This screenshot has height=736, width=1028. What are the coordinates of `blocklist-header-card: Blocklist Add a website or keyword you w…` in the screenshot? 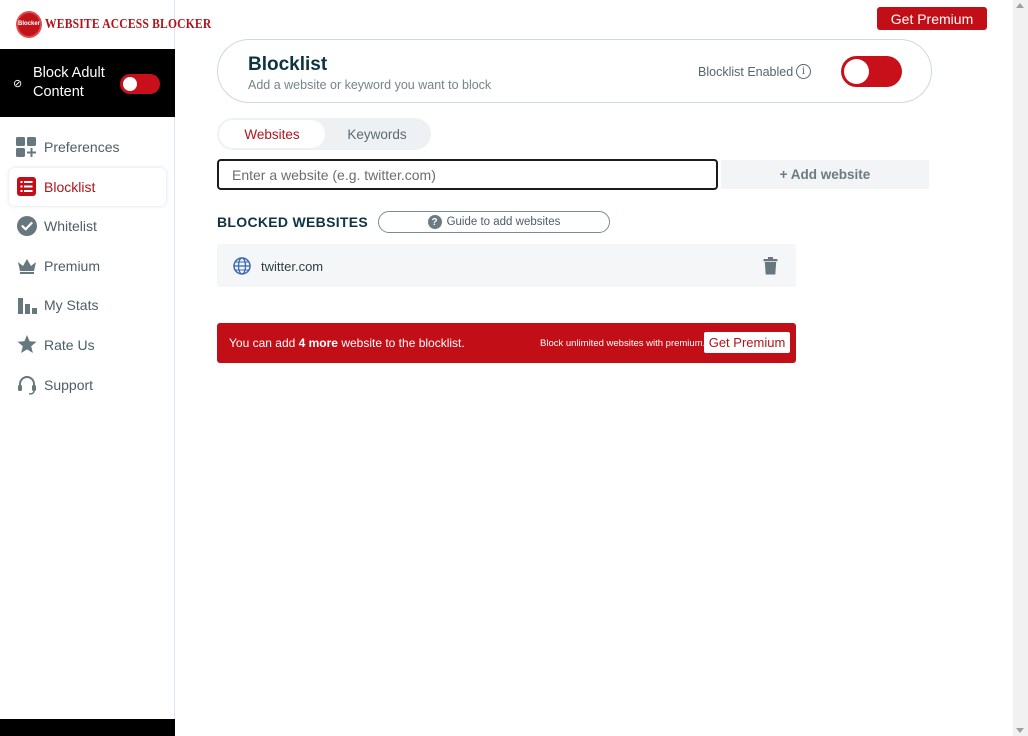 It's located at (574, 71).